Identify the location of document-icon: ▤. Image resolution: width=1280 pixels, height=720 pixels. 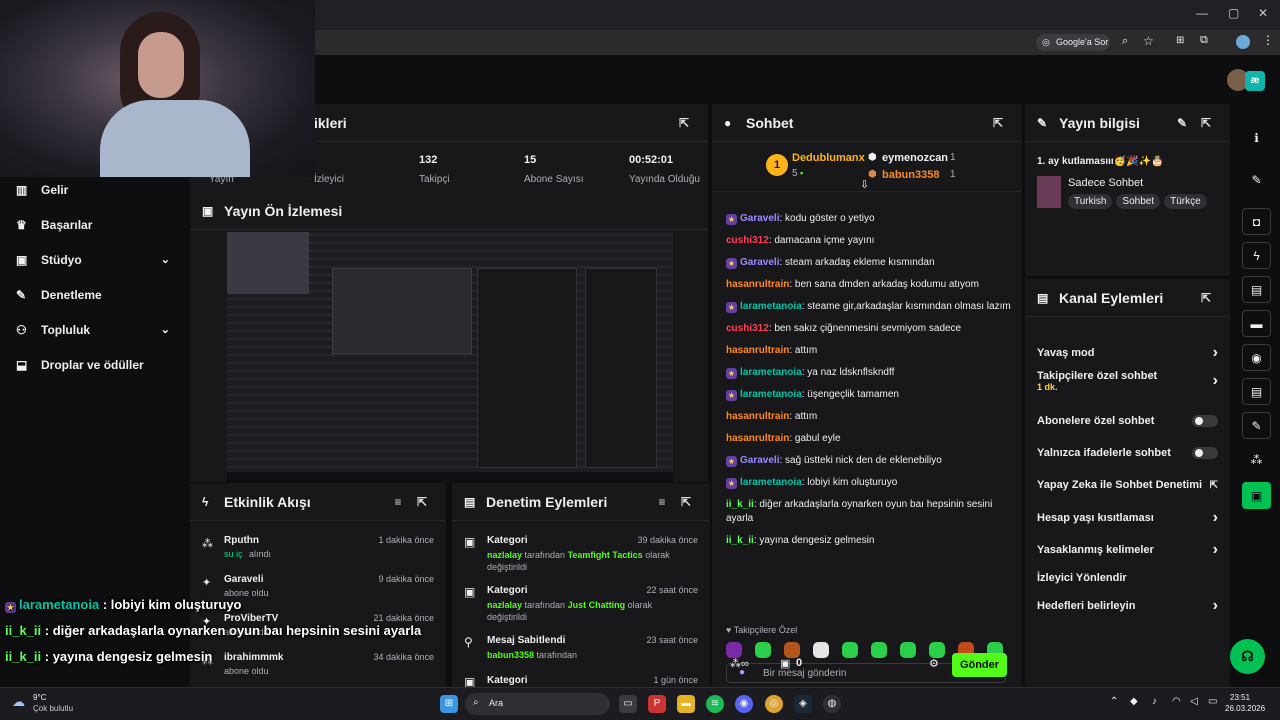
(1256, 289).